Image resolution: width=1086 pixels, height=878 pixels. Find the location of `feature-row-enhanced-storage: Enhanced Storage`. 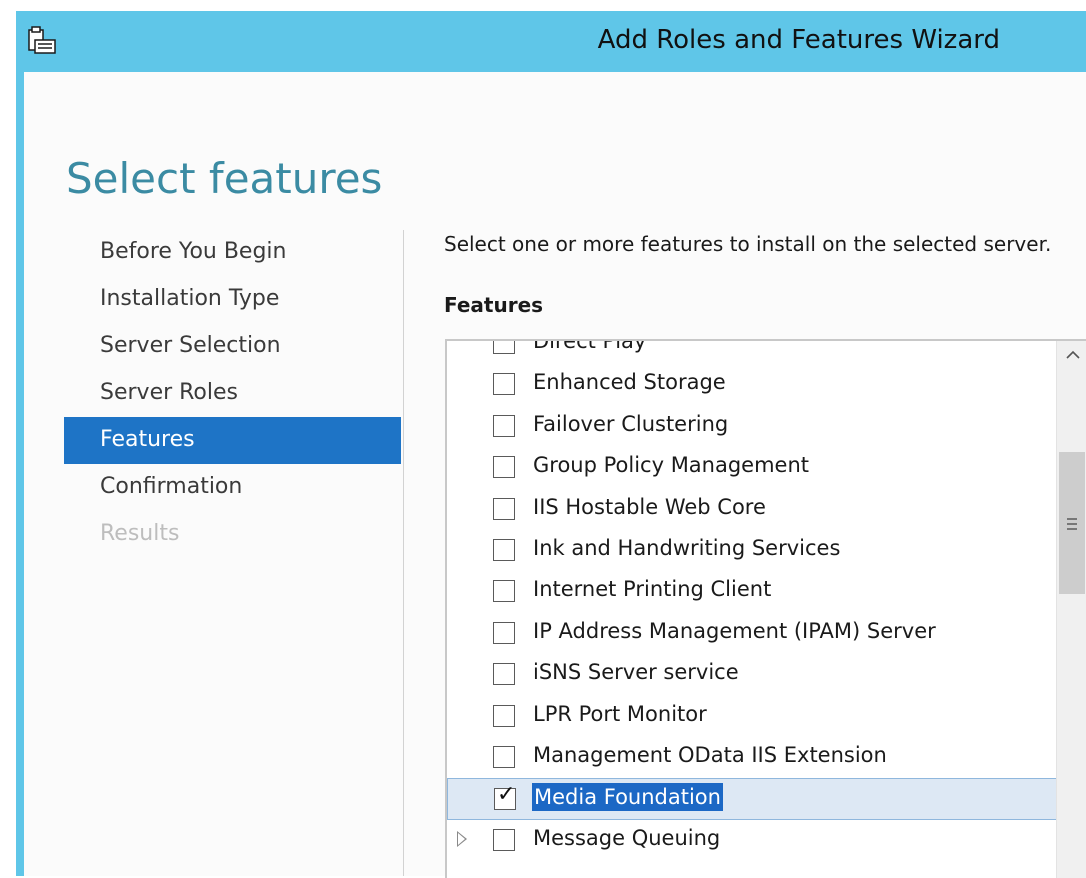

feature-row-enhanced-storage: Enhanced Storage is located at coordinates (752, 384).